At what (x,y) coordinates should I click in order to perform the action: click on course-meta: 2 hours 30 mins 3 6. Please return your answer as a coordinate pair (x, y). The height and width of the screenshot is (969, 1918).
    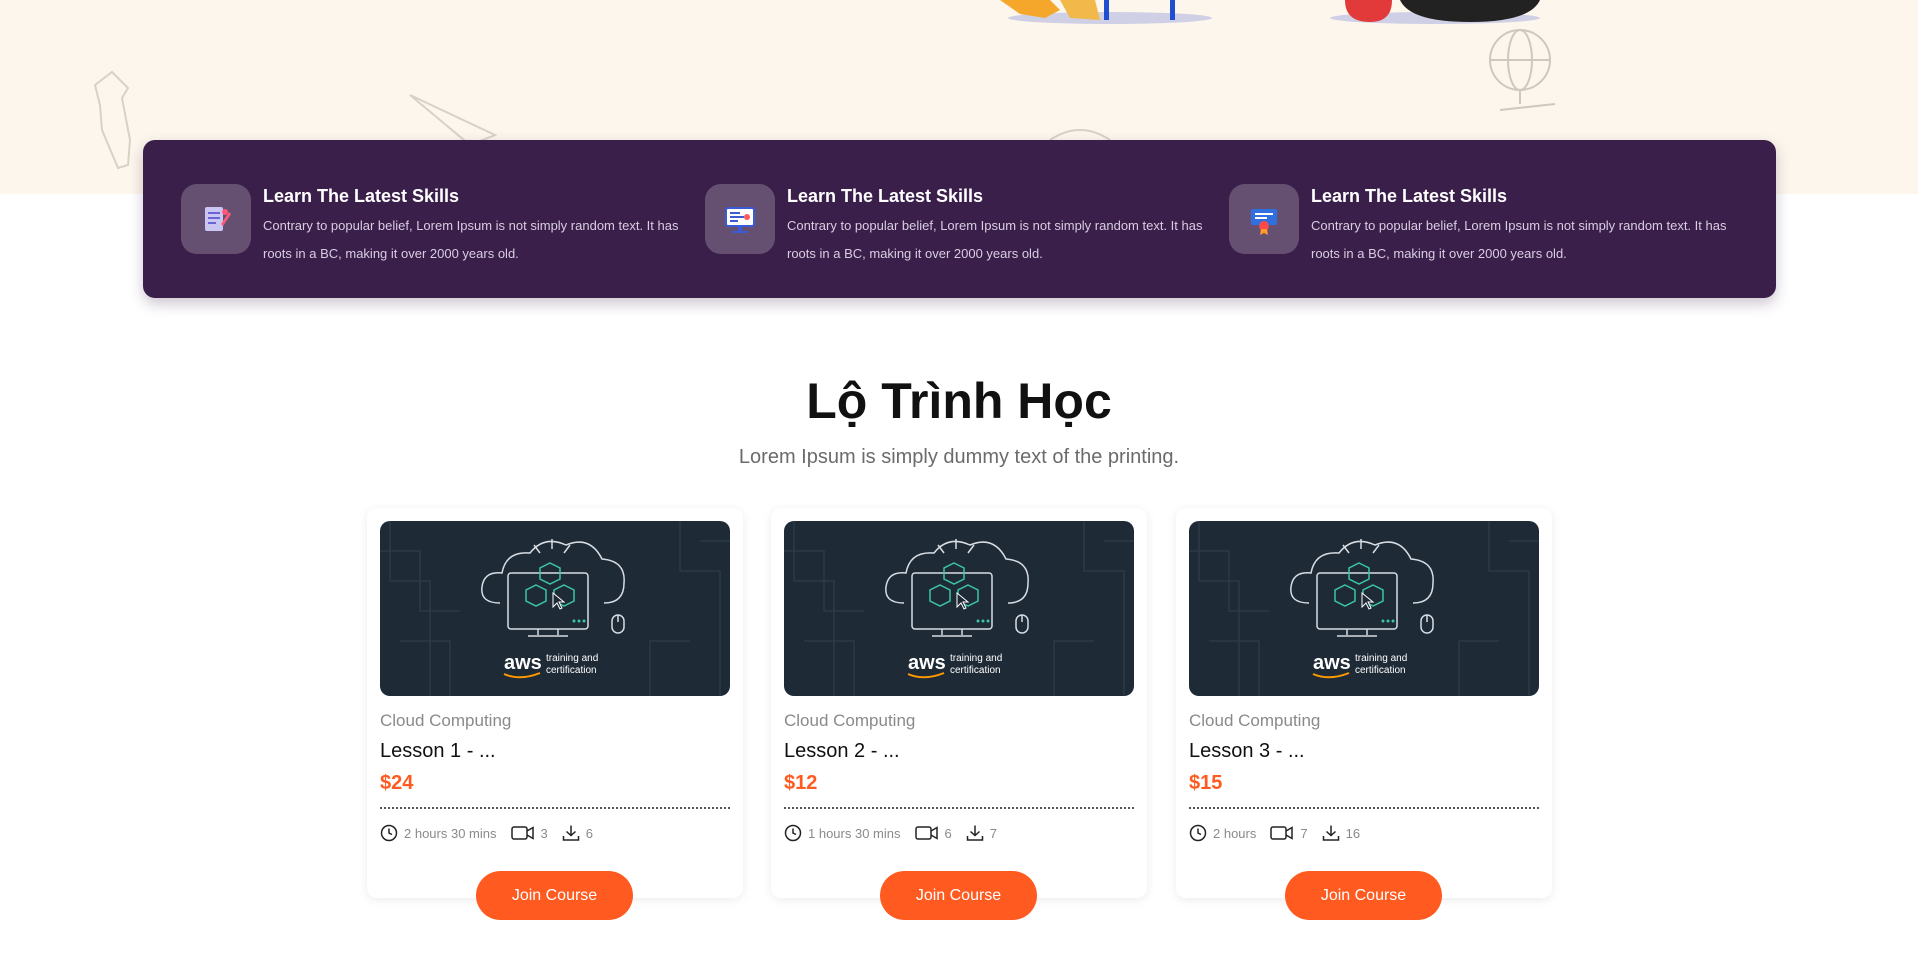
    Looking at the image, I should click on (493, 833).